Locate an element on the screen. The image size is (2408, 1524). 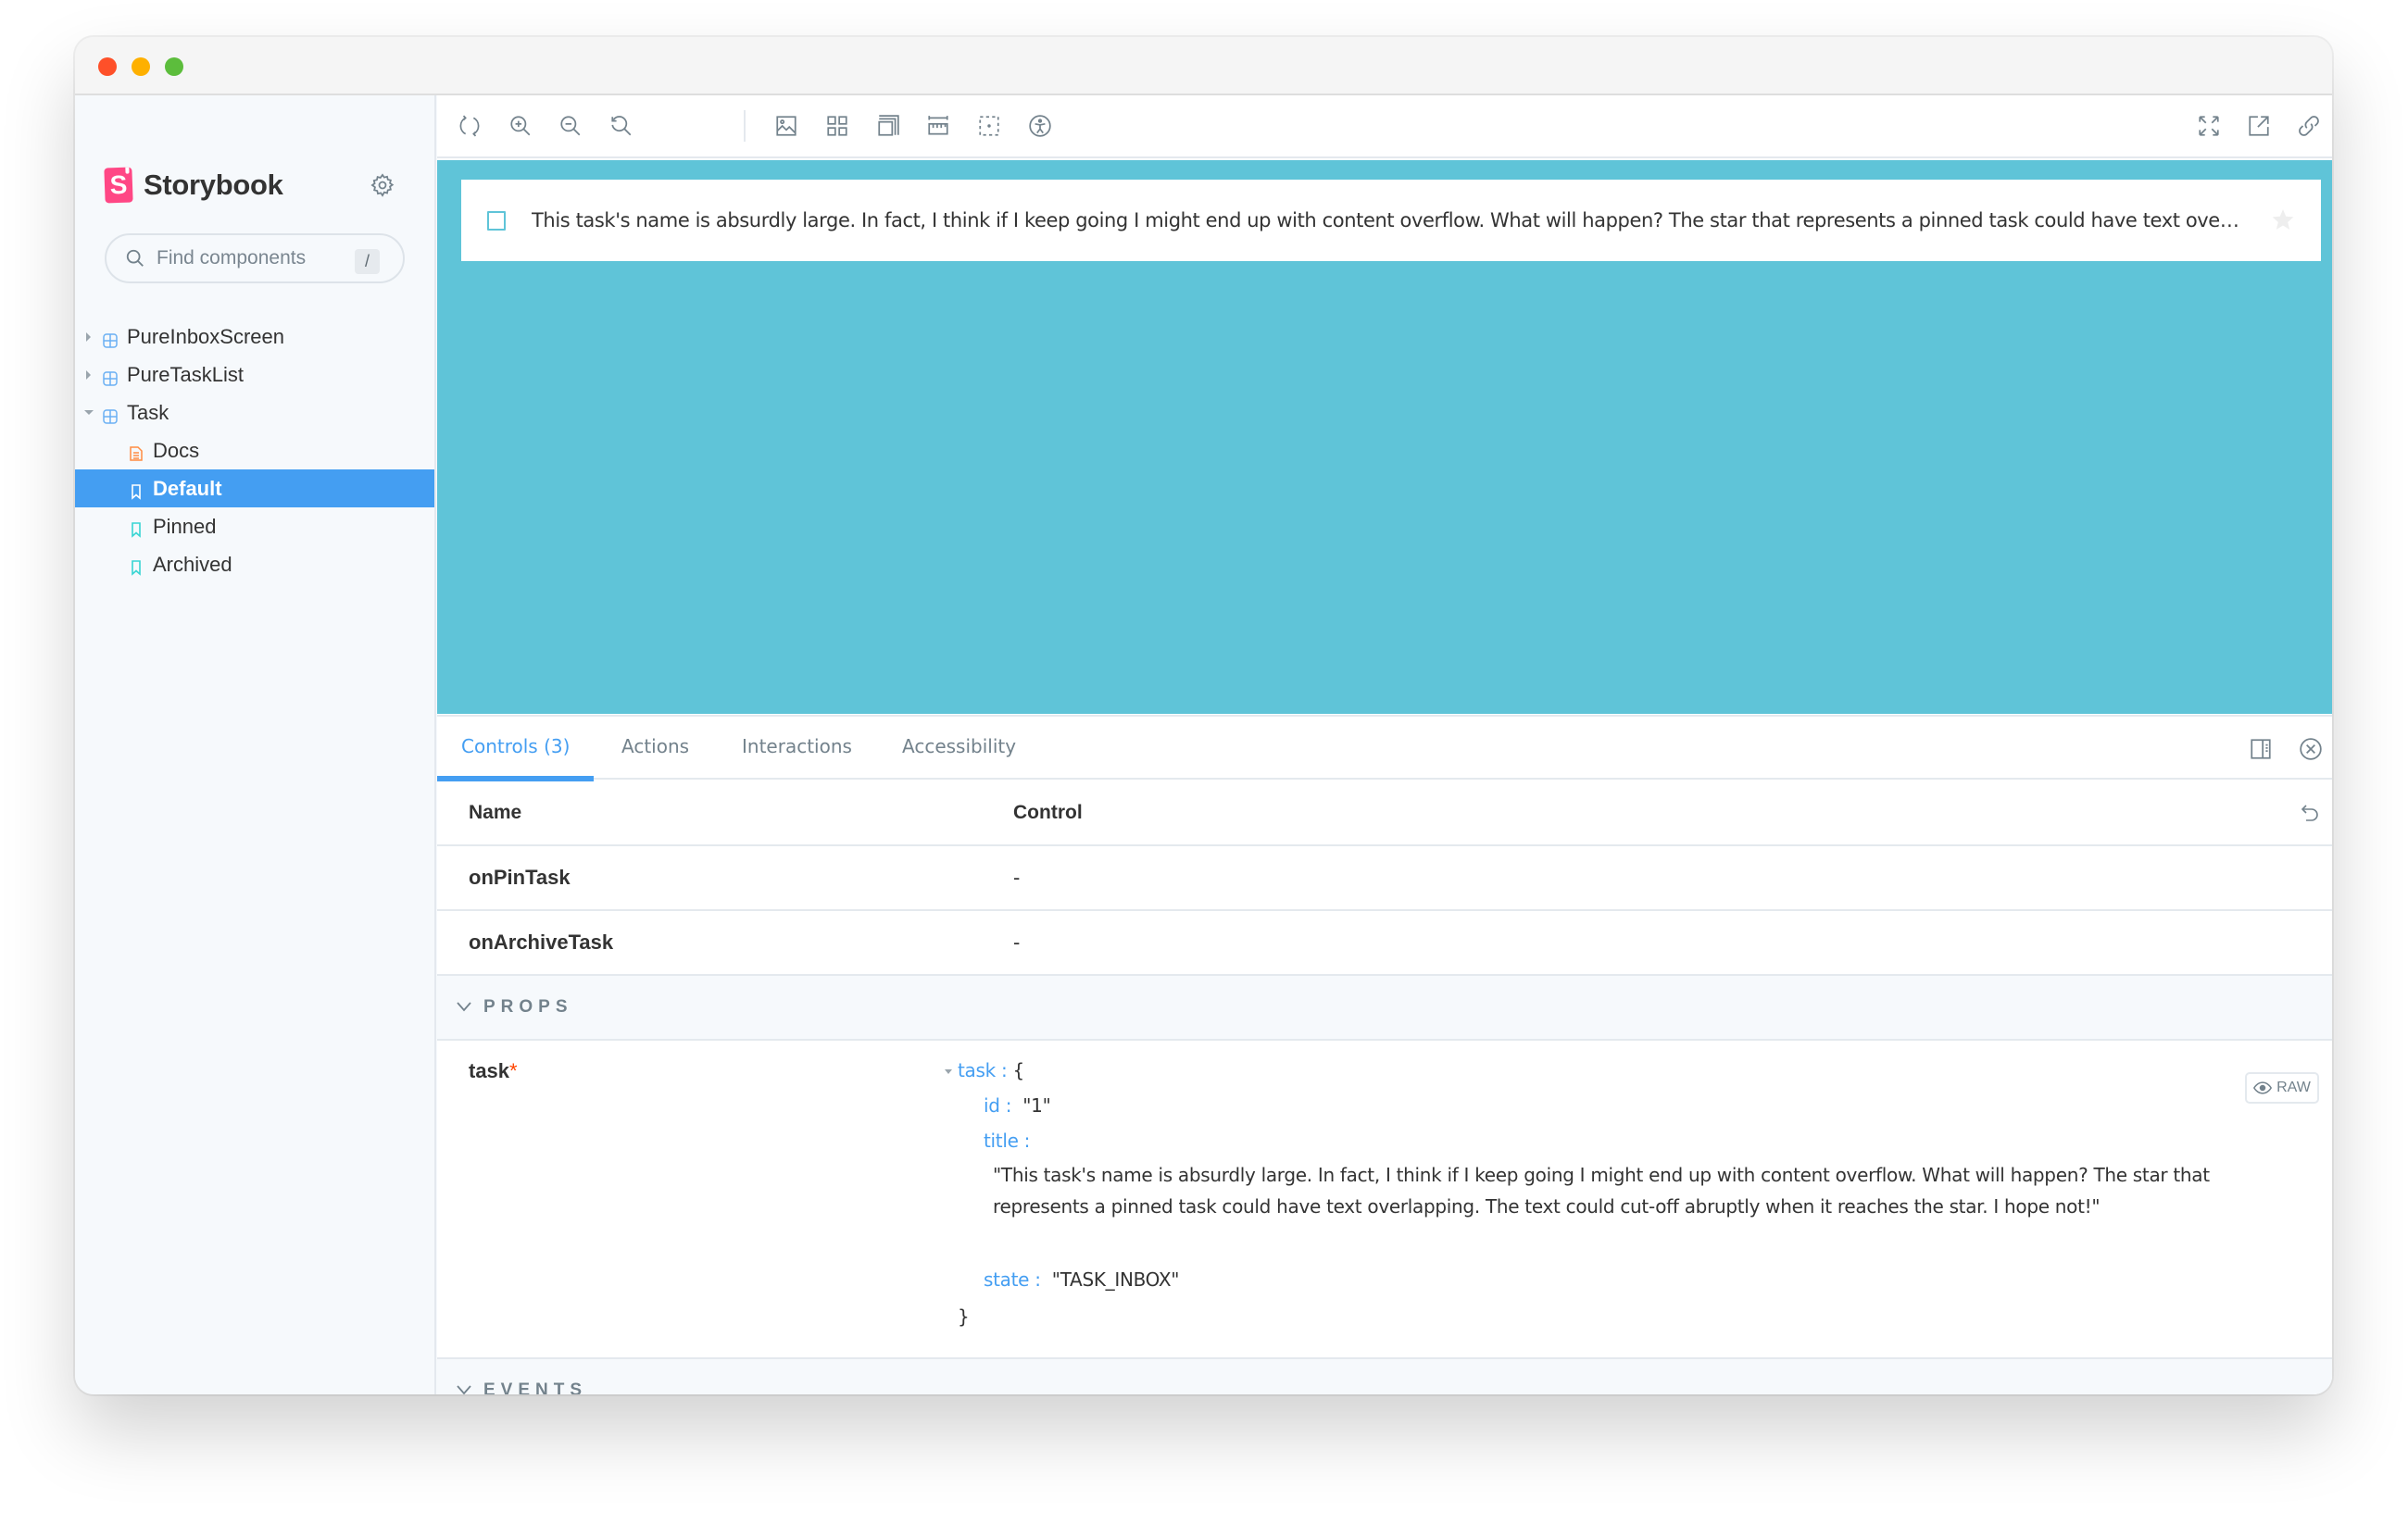
tree-item-label: Pinned is located at coordinates (185, 526).